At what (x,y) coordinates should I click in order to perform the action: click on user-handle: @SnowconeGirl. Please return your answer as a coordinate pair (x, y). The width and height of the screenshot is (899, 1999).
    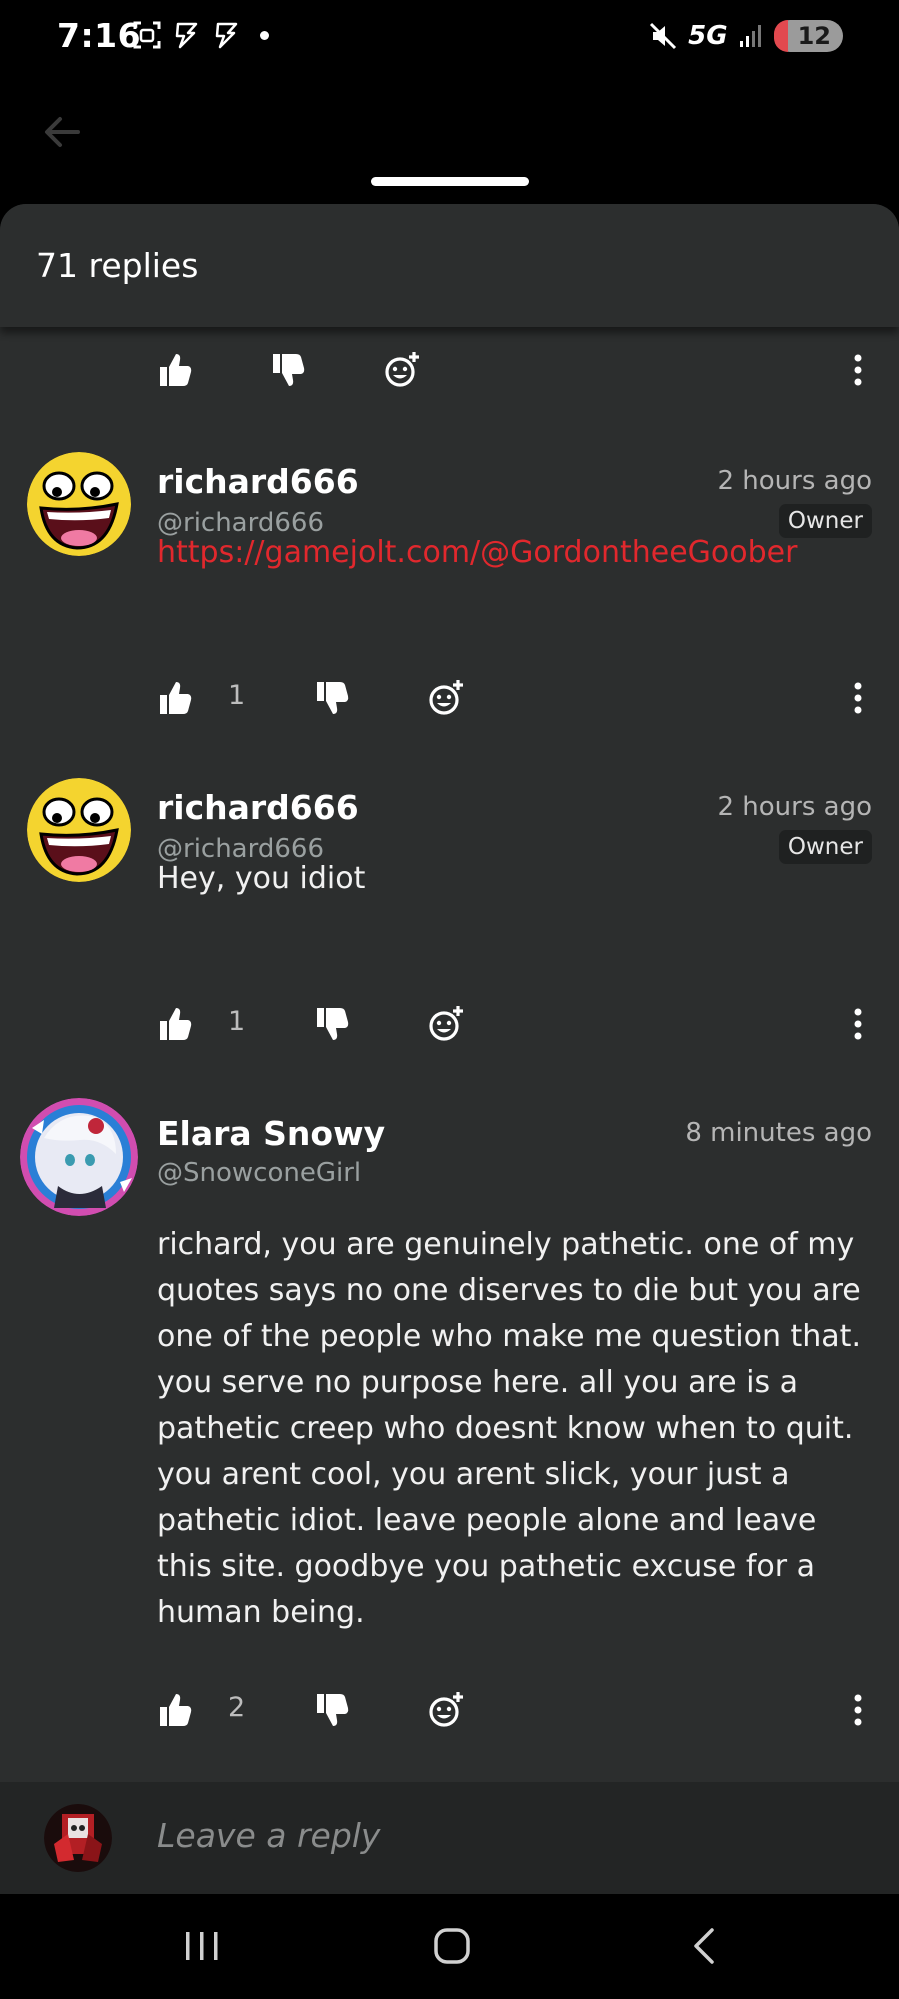
    Looking at the image, I should click on (259, 1173).